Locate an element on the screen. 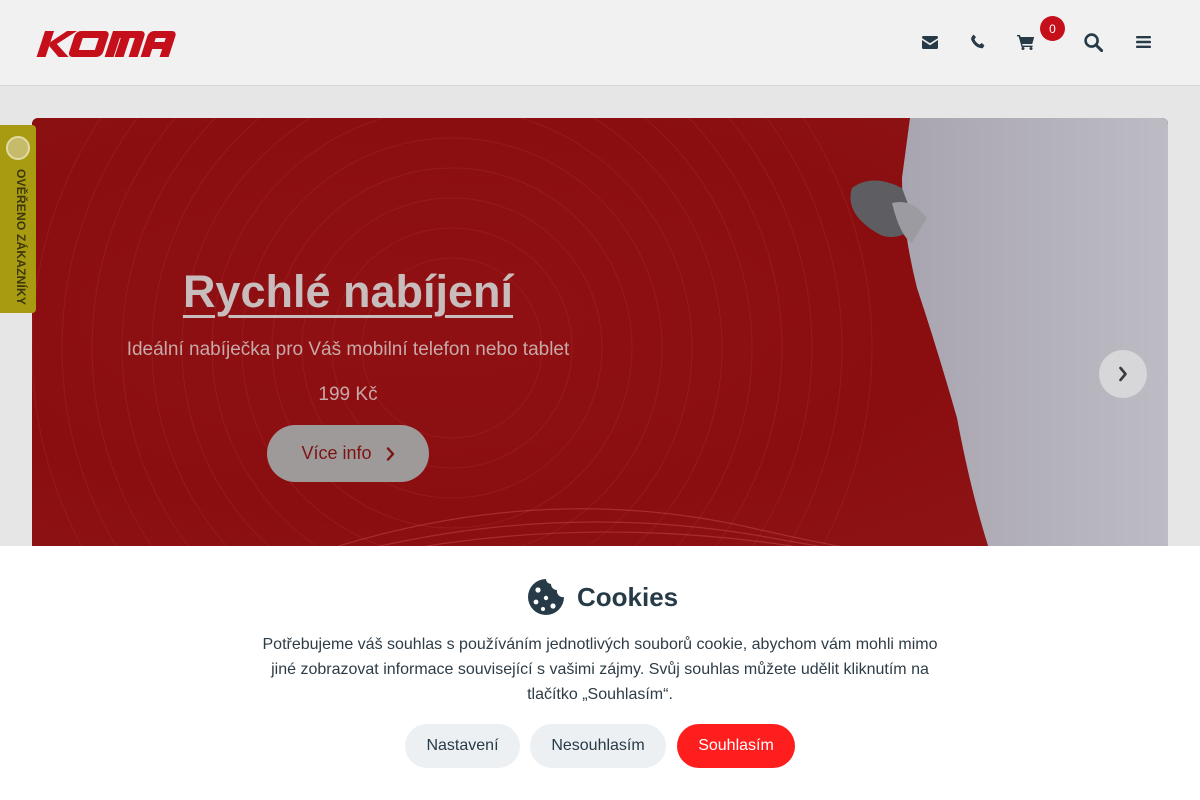  cart-icon is located at coordinates (1026, 42).